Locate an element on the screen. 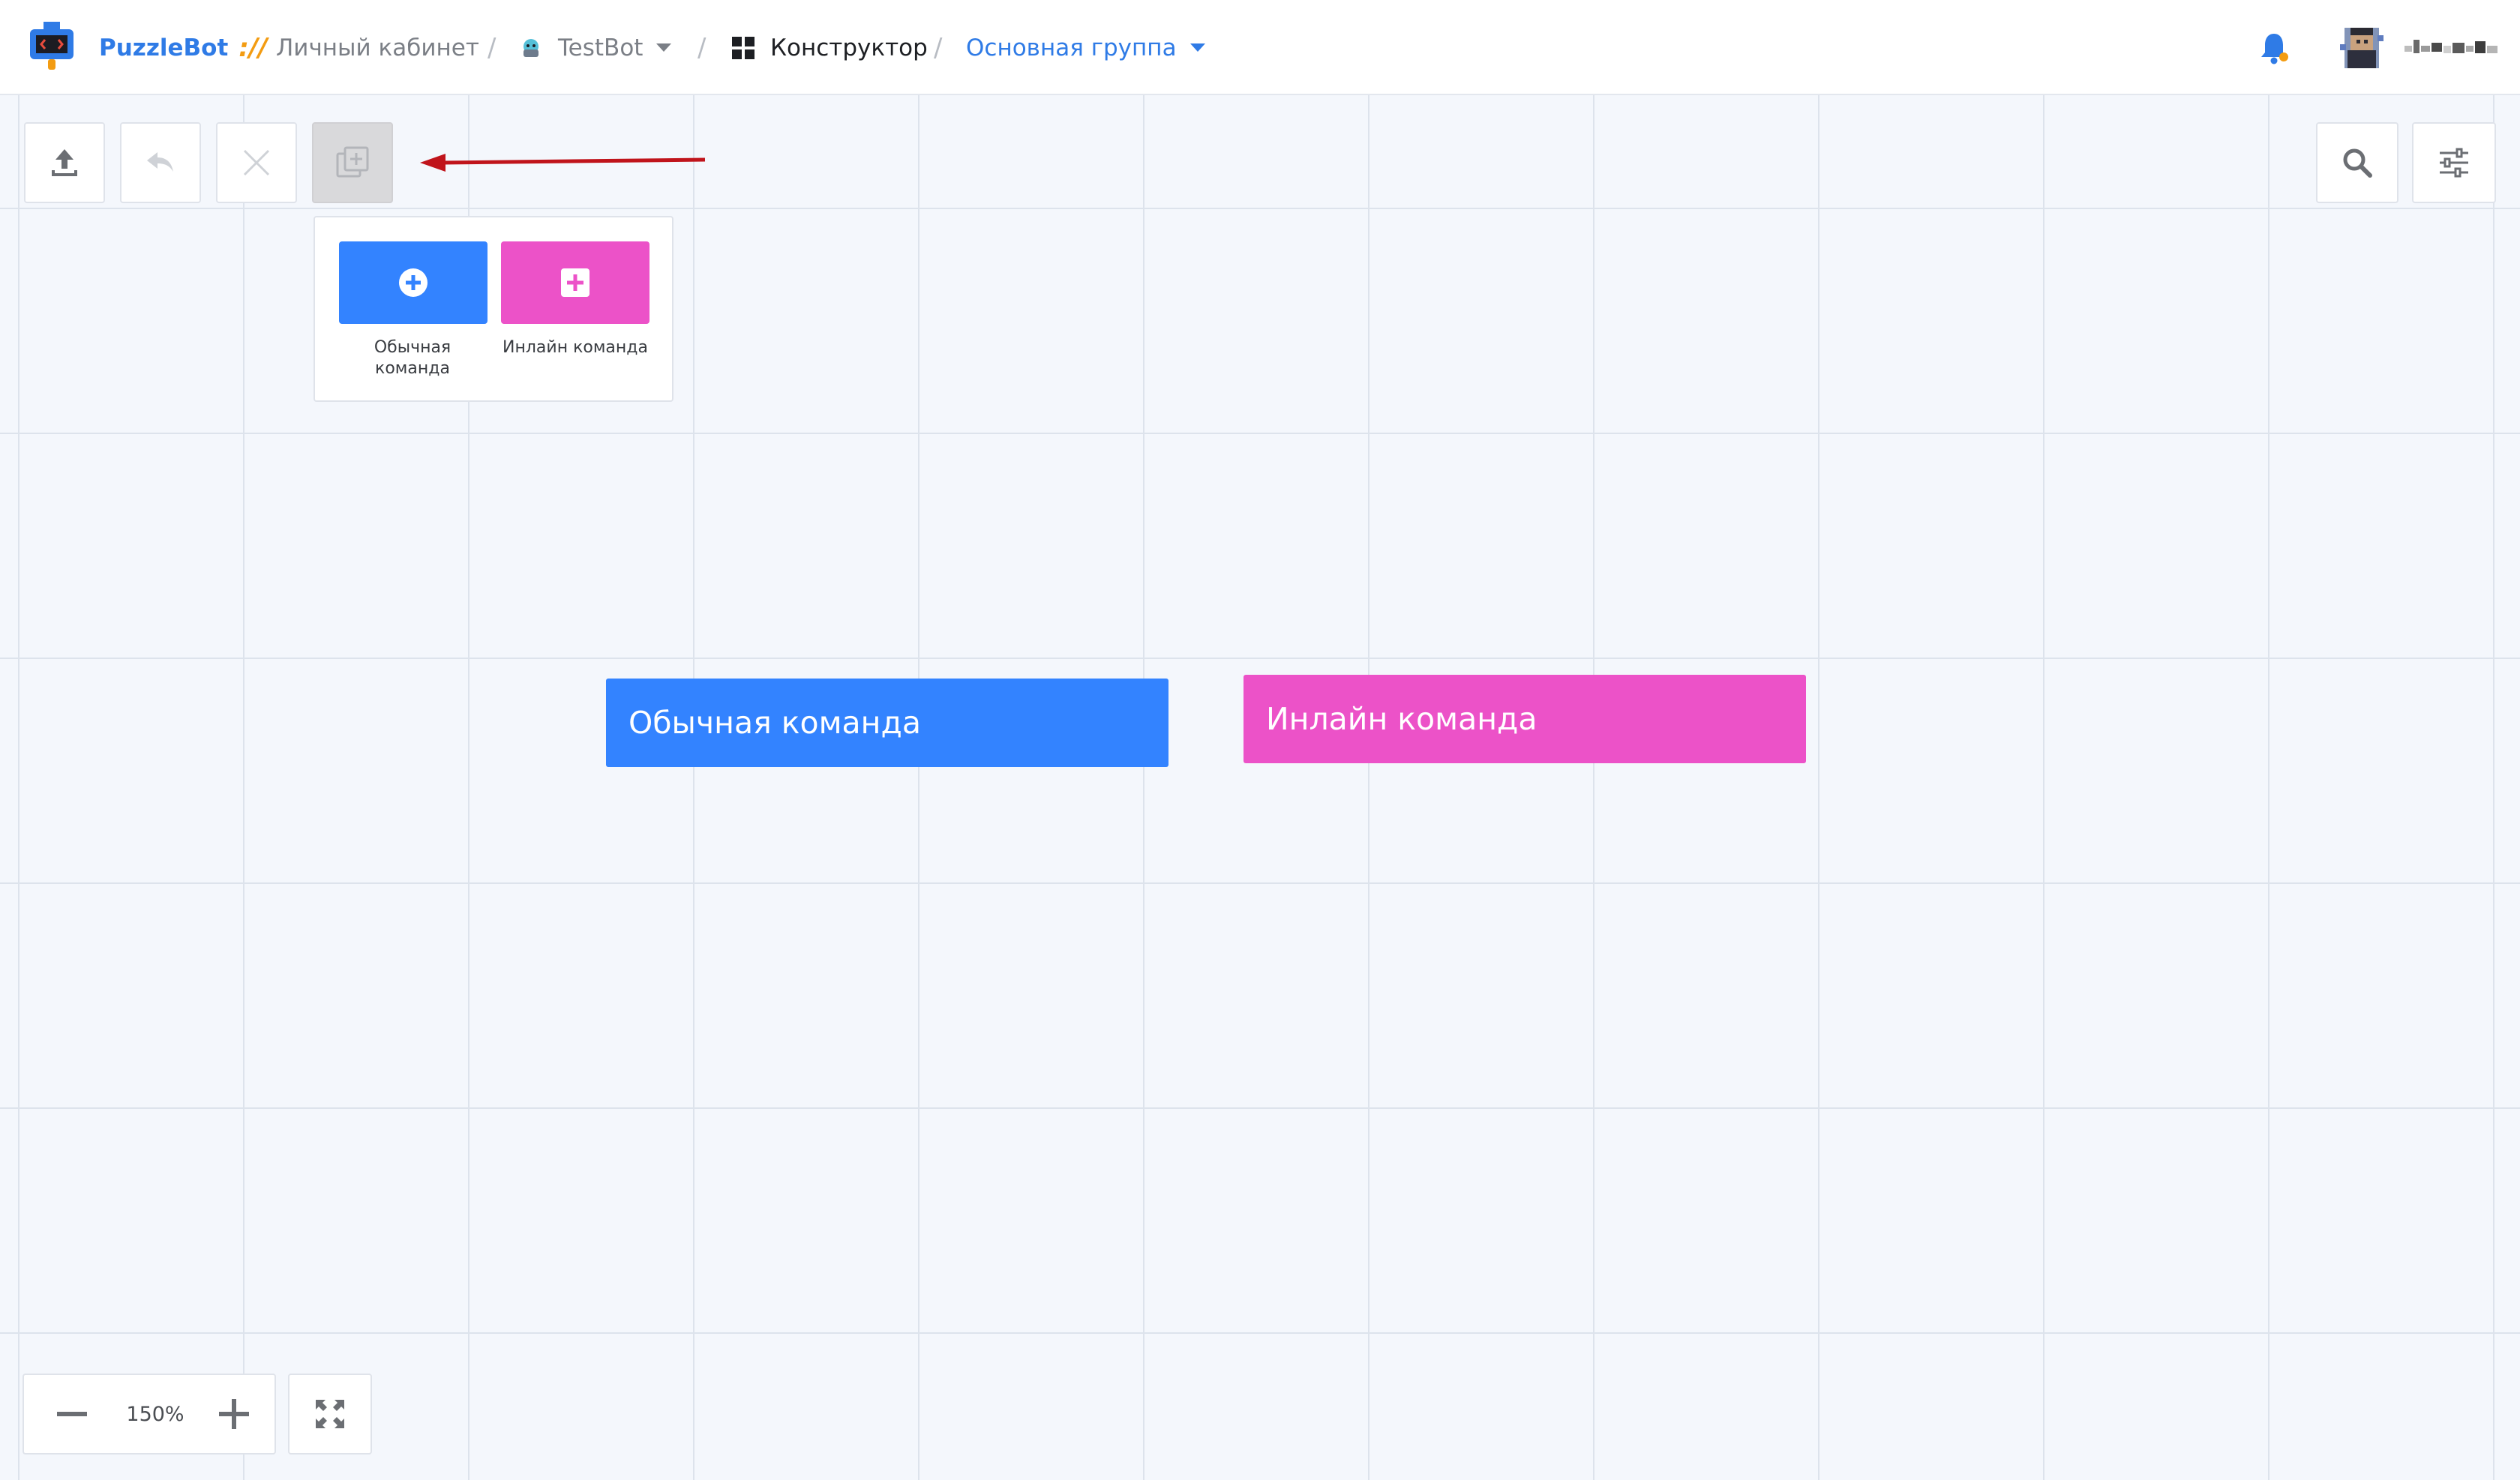 The height and width of the screenshot is (1480, 2520). add-inline-command-button is located at coordinates (575, 282).